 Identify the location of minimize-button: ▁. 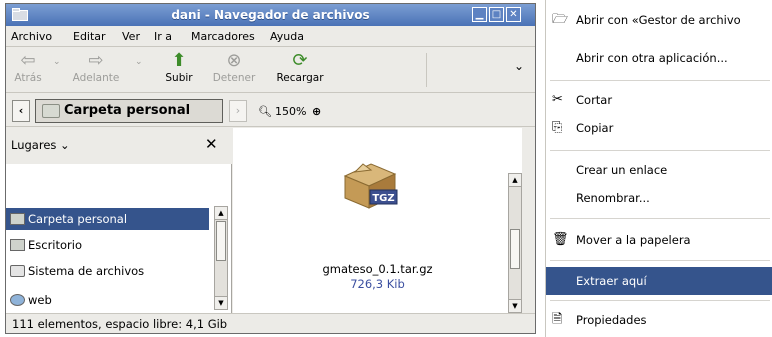
(479, 14).